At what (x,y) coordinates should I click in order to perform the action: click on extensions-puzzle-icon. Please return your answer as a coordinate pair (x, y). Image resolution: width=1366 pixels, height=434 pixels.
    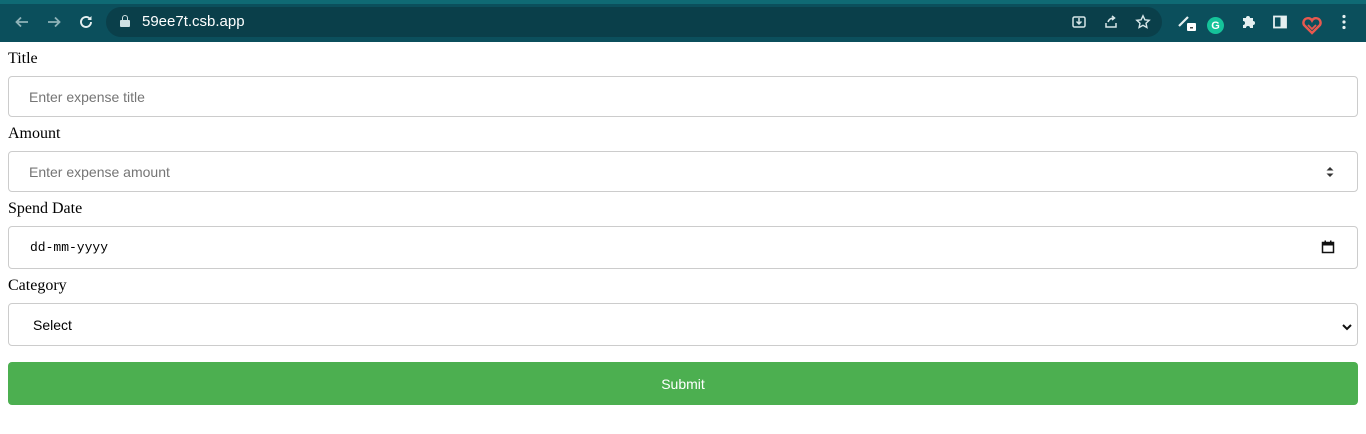
    Looking at the image, I should click on (1248, 22).